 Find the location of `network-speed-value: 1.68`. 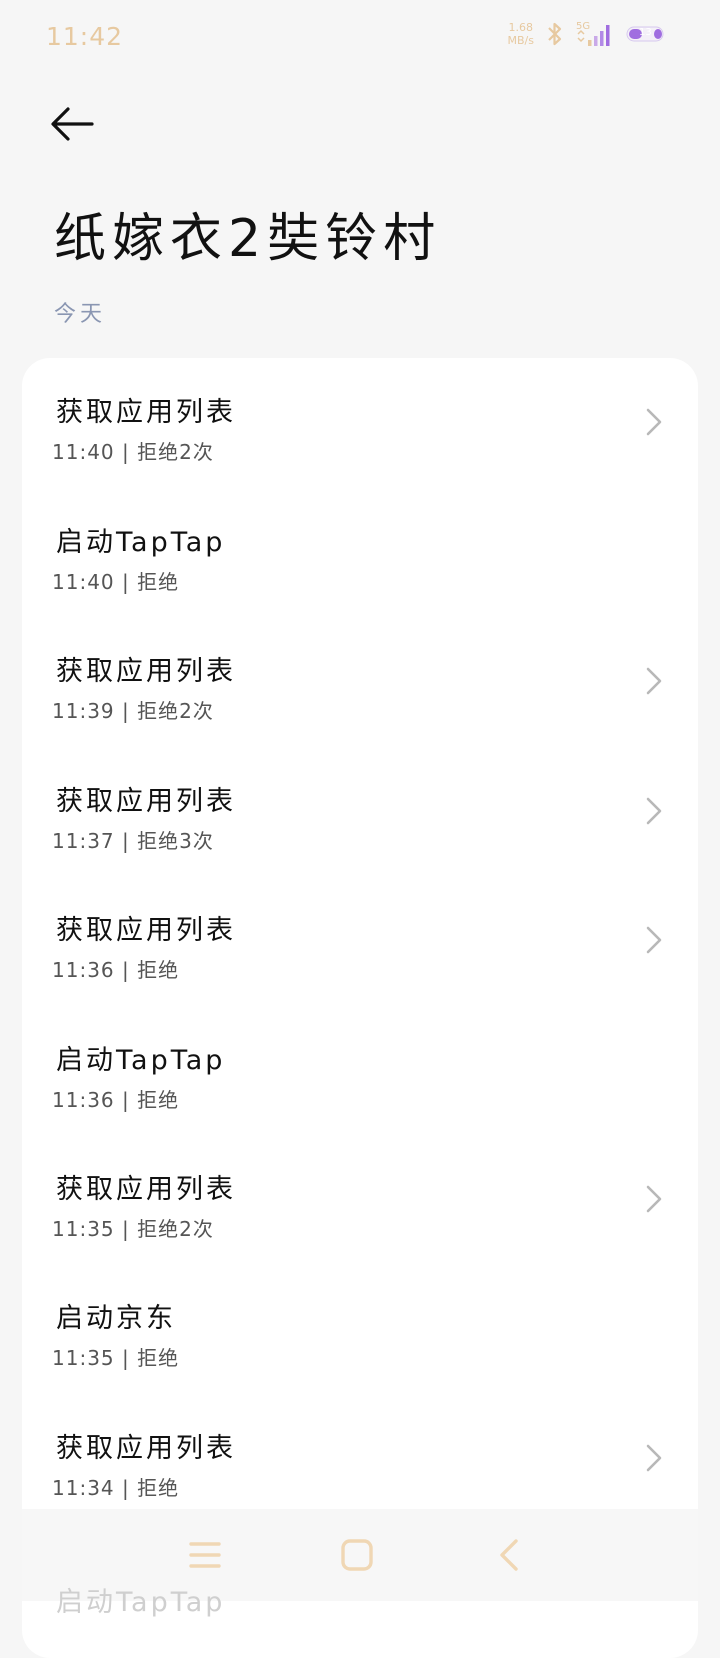

network-speed-value: 1.68 is located at coordinates (521, 27).